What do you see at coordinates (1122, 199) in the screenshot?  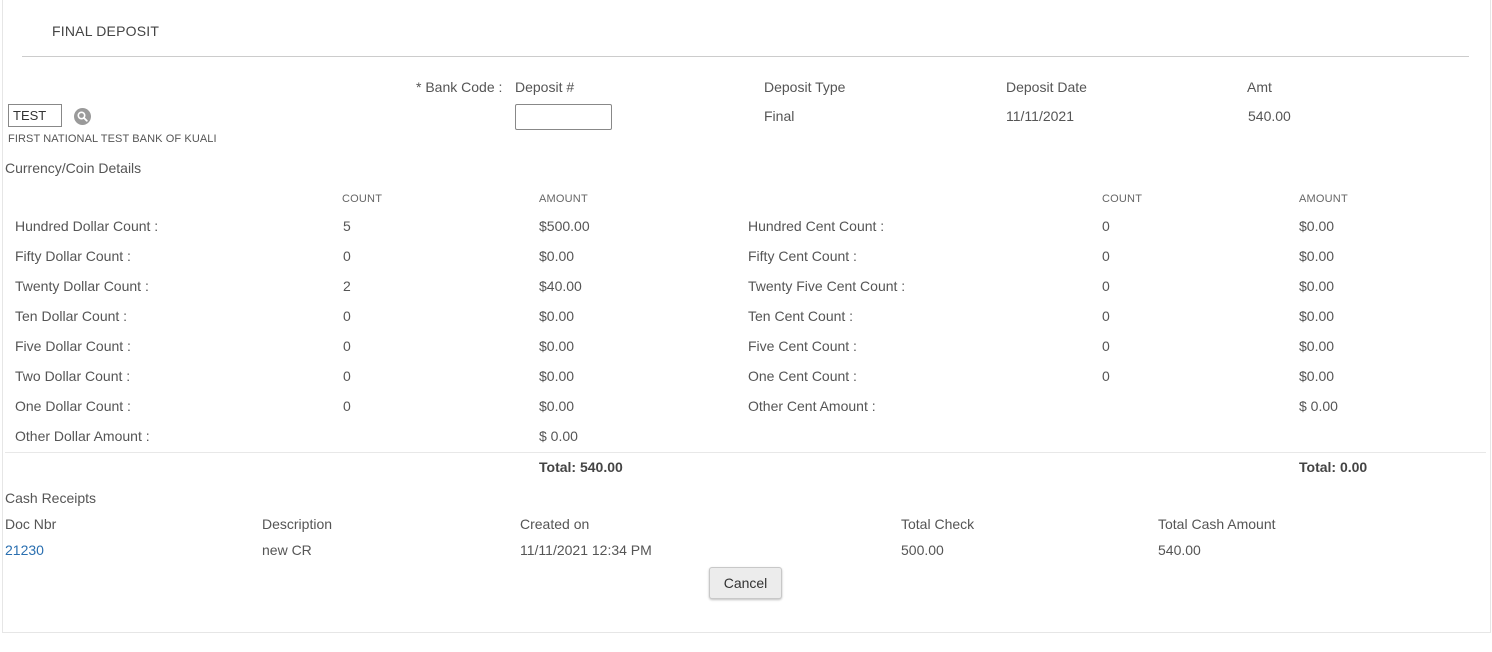 I see `cent-count-header: COUNT` at bounding box center [1122, 199].